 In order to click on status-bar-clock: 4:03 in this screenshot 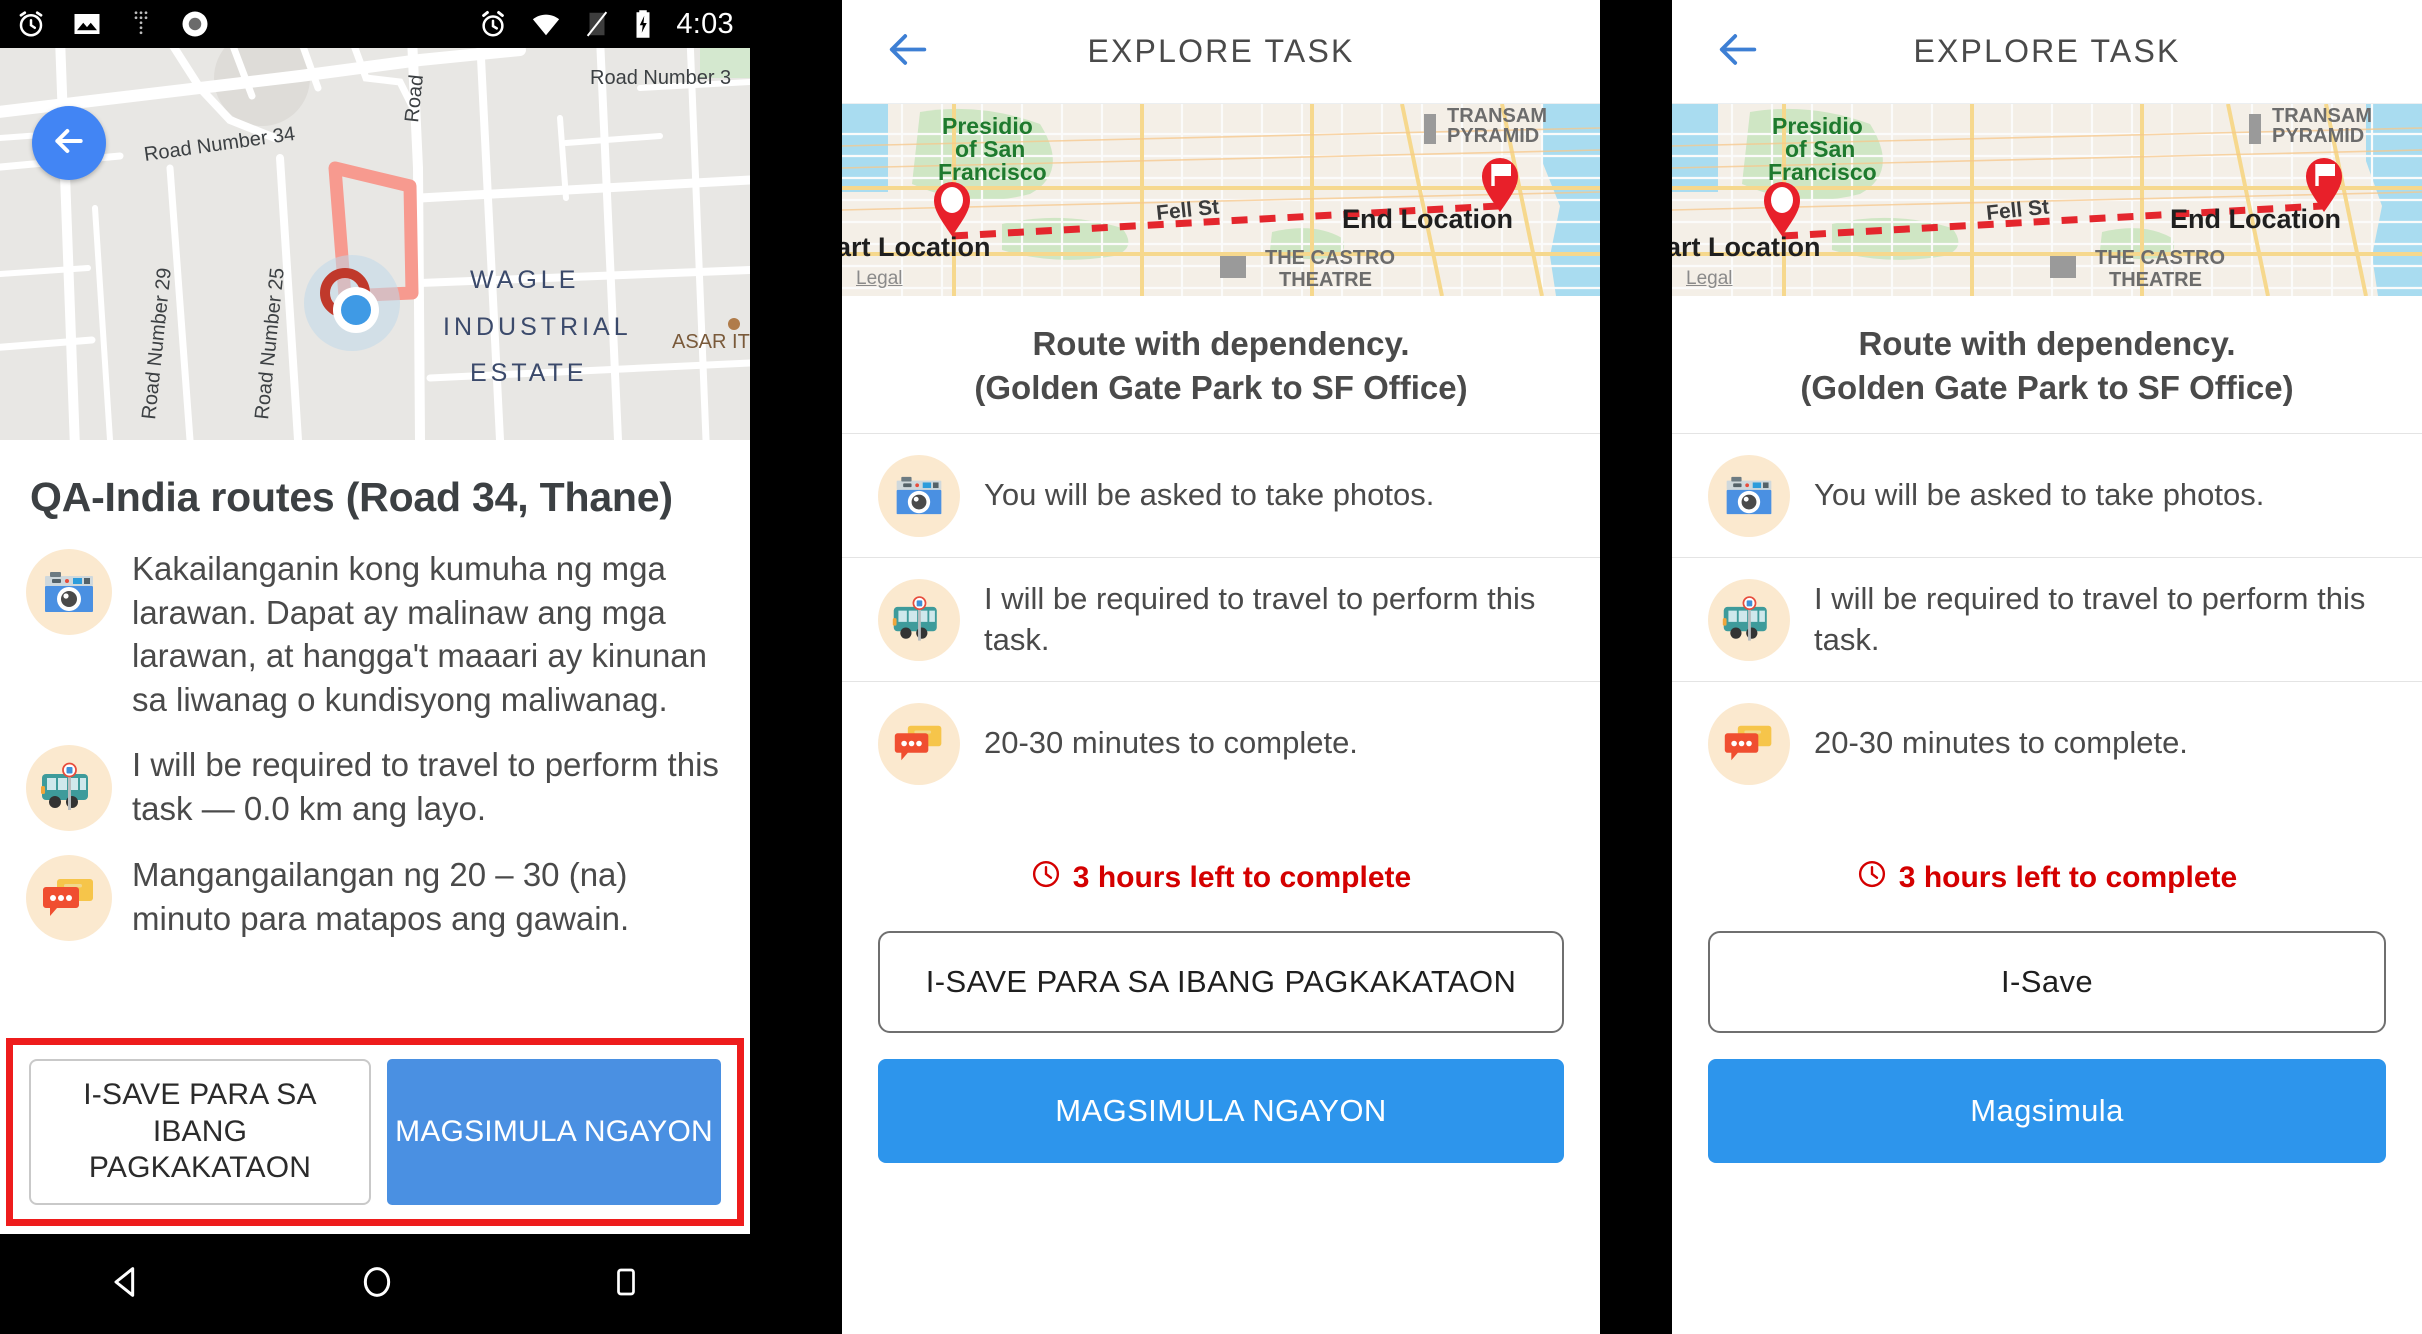, I will do `click(705, 23)`.